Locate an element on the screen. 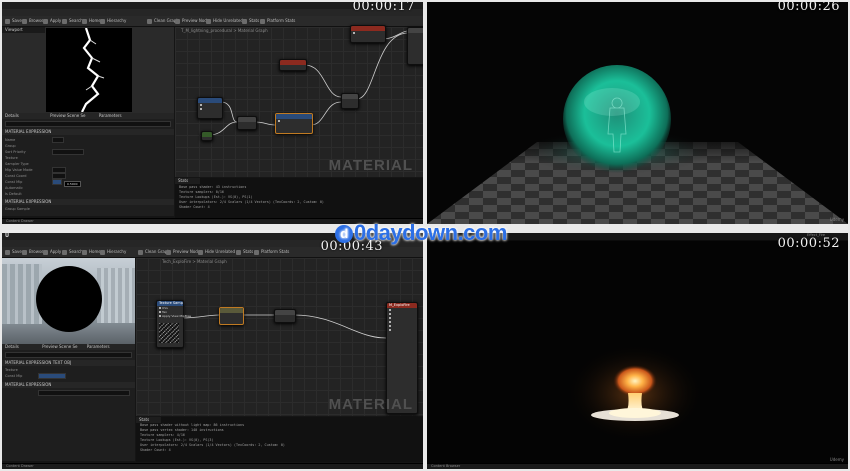 This screenshot has height=471, width=850. prop-const-coord: Const Coord is located at coordinates (16, 176).